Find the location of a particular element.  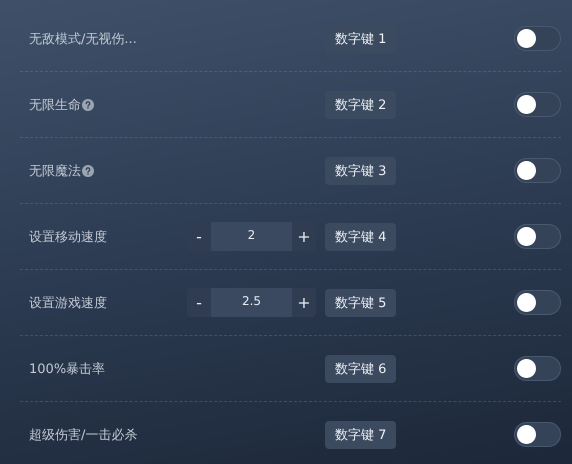

setting-label: 超级伤害/一击必杀 is located at coordinates (83, 435).